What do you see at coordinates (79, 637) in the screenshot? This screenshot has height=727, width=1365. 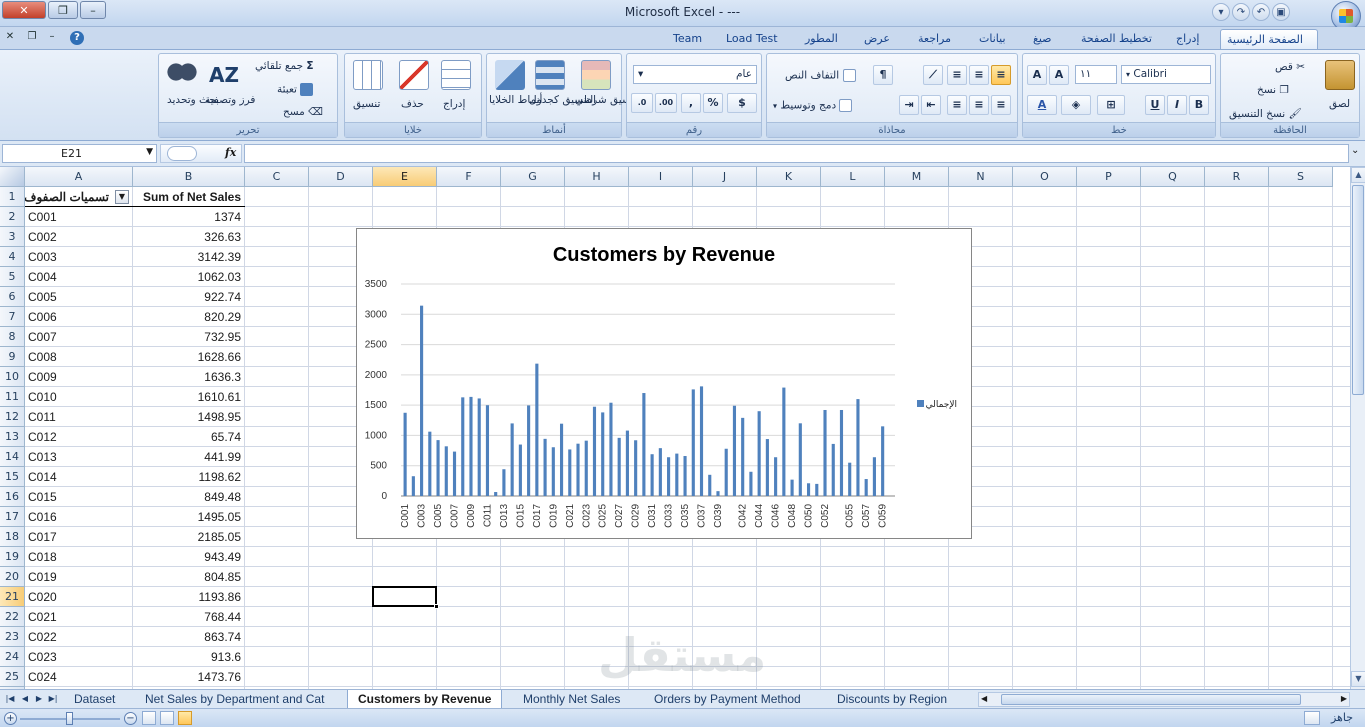 I see `customer-id-cell: C022` at bounding box center [79, 637].